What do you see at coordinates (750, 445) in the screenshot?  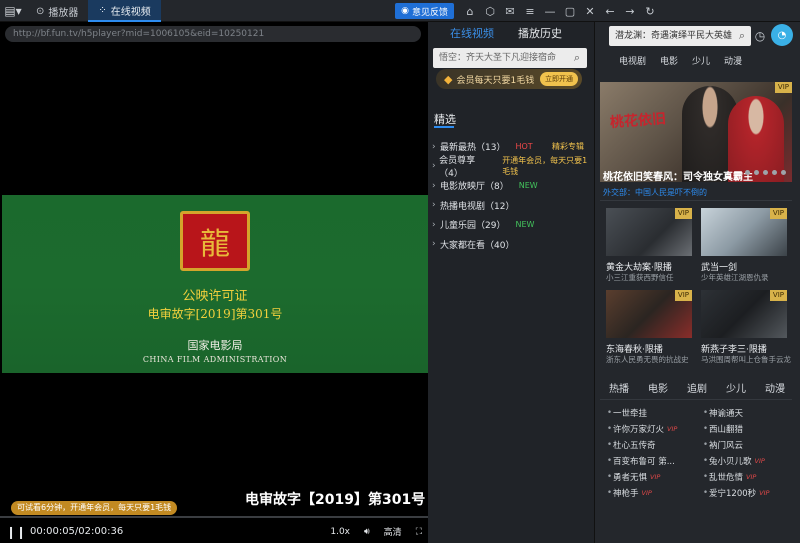 I see `rank-item: • 衲门风云` at bounding box center [750, 445].